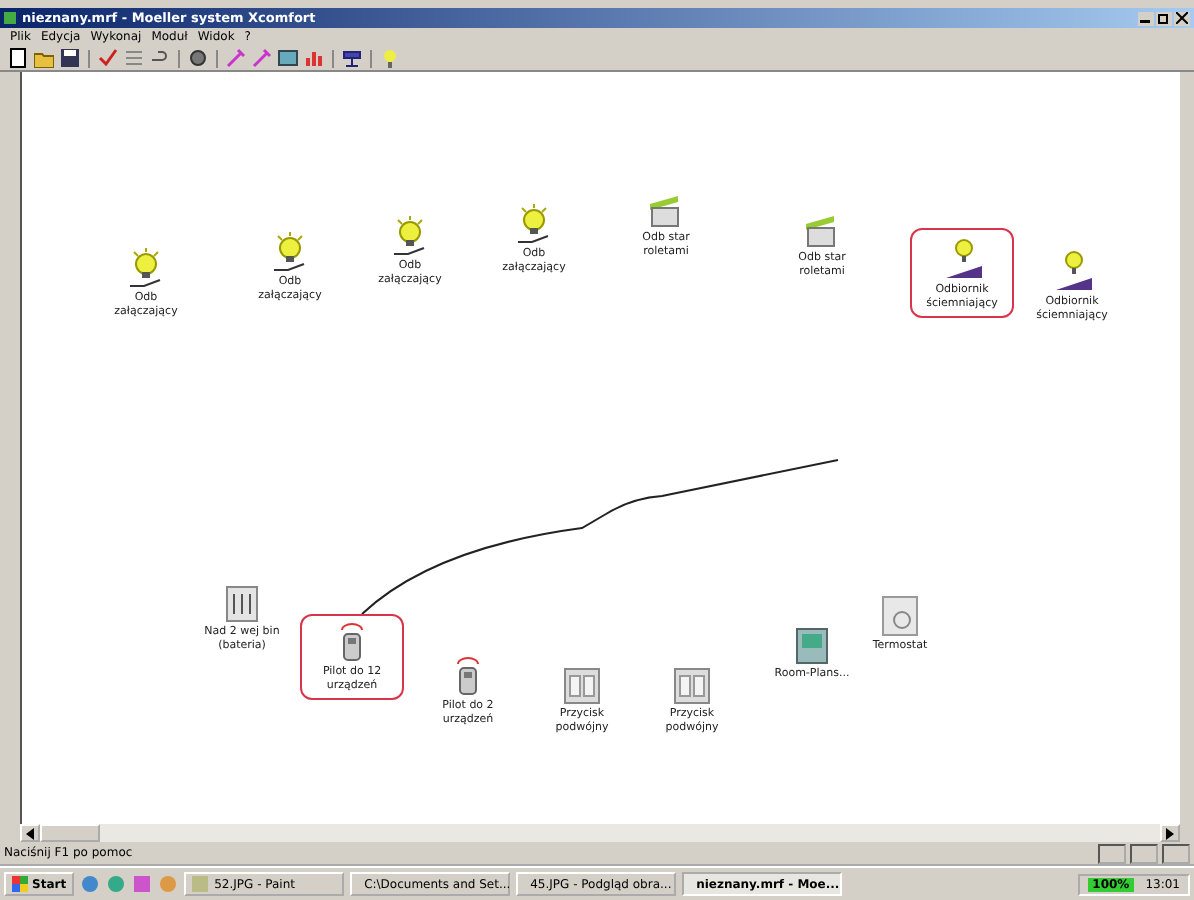  Describe the element at coordinates (44, 58) in the screenshot. I see `folder-icon` at that location.